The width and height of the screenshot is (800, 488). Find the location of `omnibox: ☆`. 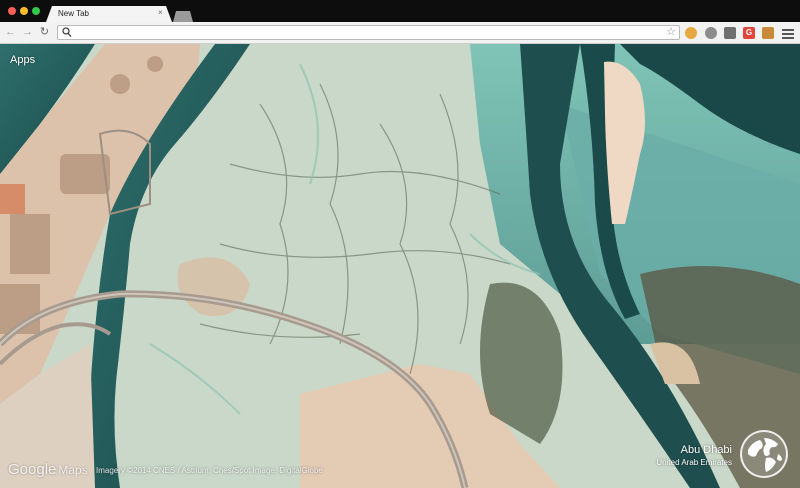

omnibox: ☆ is located at coordinates (368, 32).